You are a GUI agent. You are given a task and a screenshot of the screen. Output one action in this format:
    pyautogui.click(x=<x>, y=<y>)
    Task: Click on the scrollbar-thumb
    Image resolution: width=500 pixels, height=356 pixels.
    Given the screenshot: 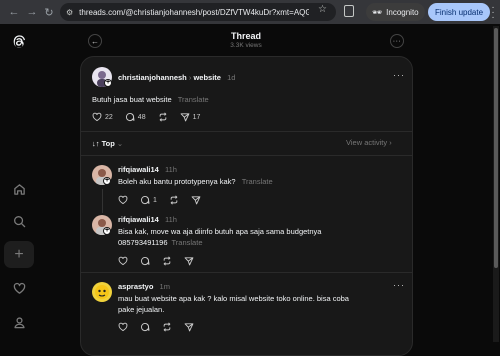 What is the action you would take?
    pyautogui.click(x=496, y=148)
    